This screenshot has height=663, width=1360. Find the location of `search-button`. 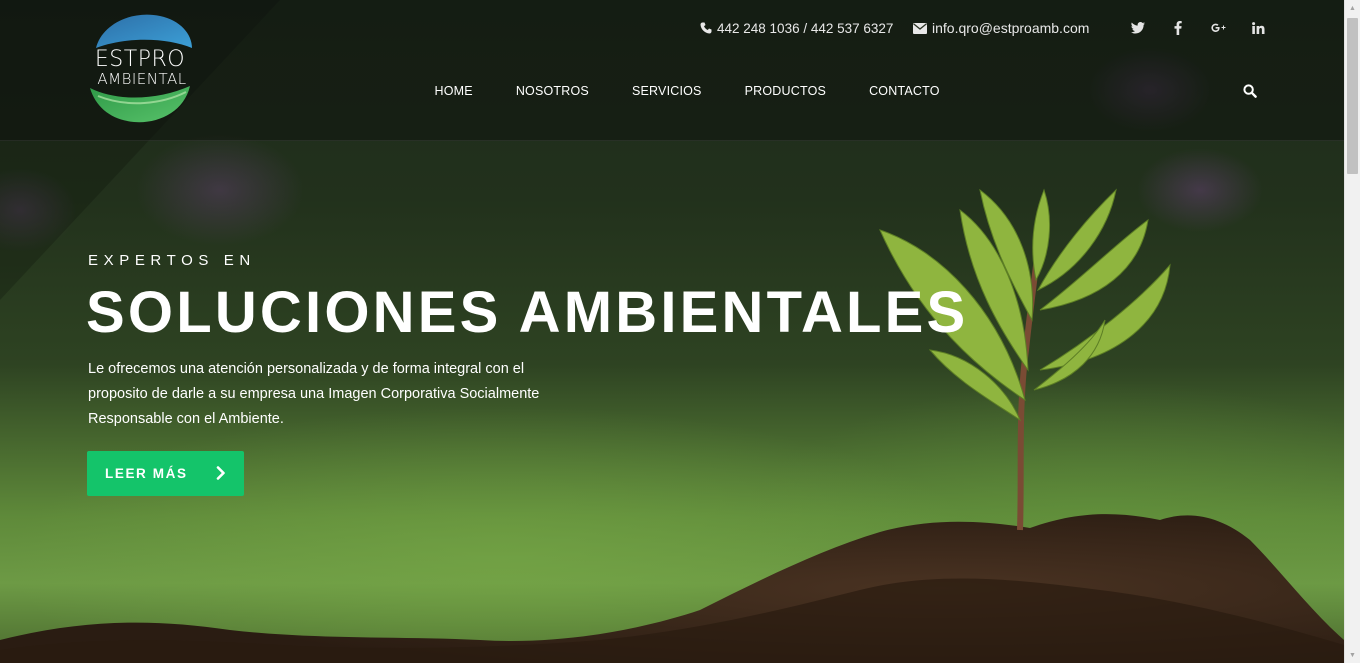

search-button is located at coordinates (1250, 91).